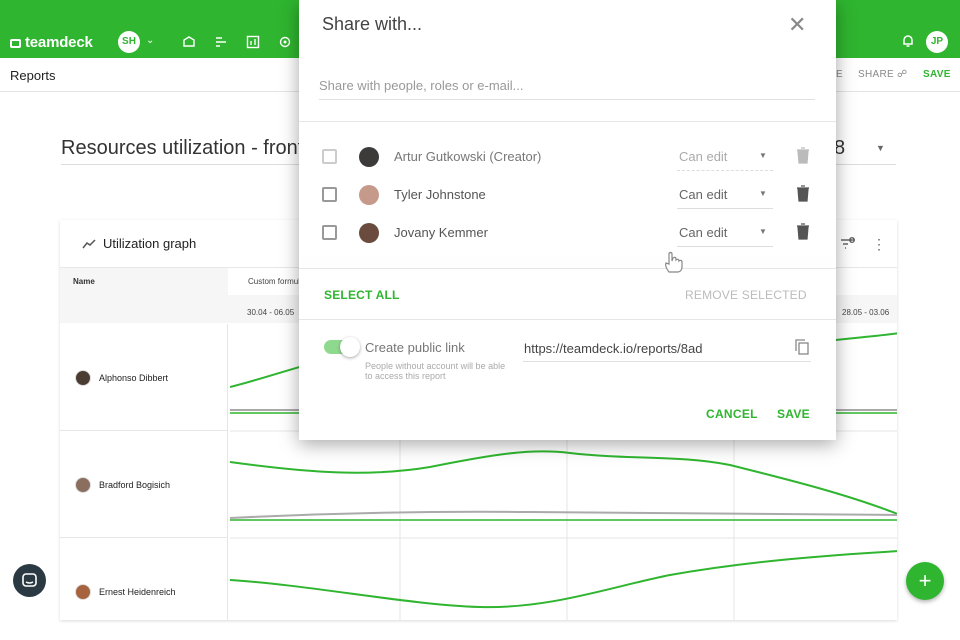 The width and height of the screenshot is (960, 640). I want to click on dashboard-icon, so click(189, 42).